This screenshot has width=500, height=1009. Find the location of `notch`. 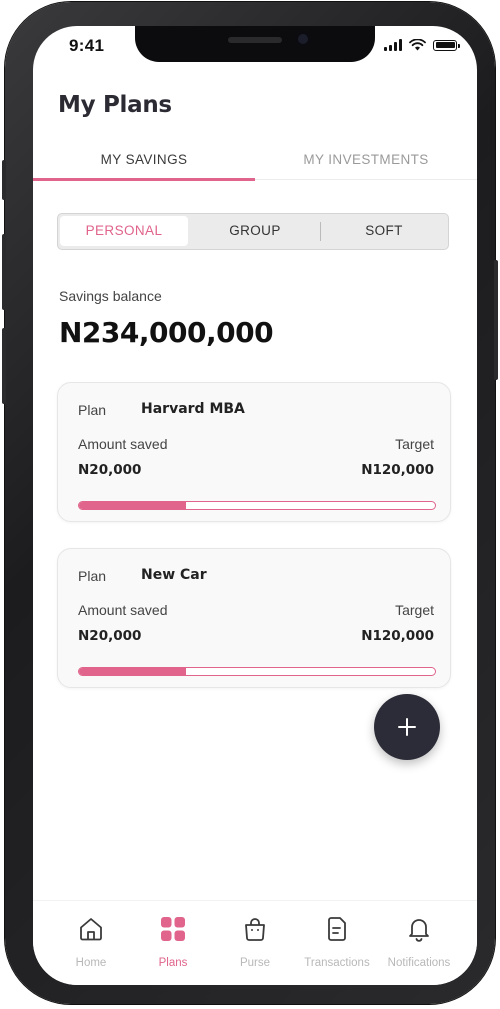

notch is located at coordinates (255, 44).